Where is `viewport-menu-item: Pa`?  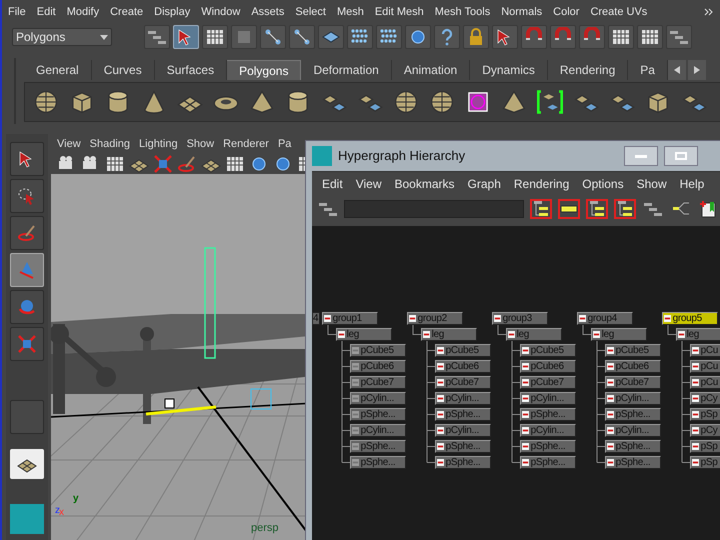
viewport-menu-item: Pa is located at coordinates (285, 144).